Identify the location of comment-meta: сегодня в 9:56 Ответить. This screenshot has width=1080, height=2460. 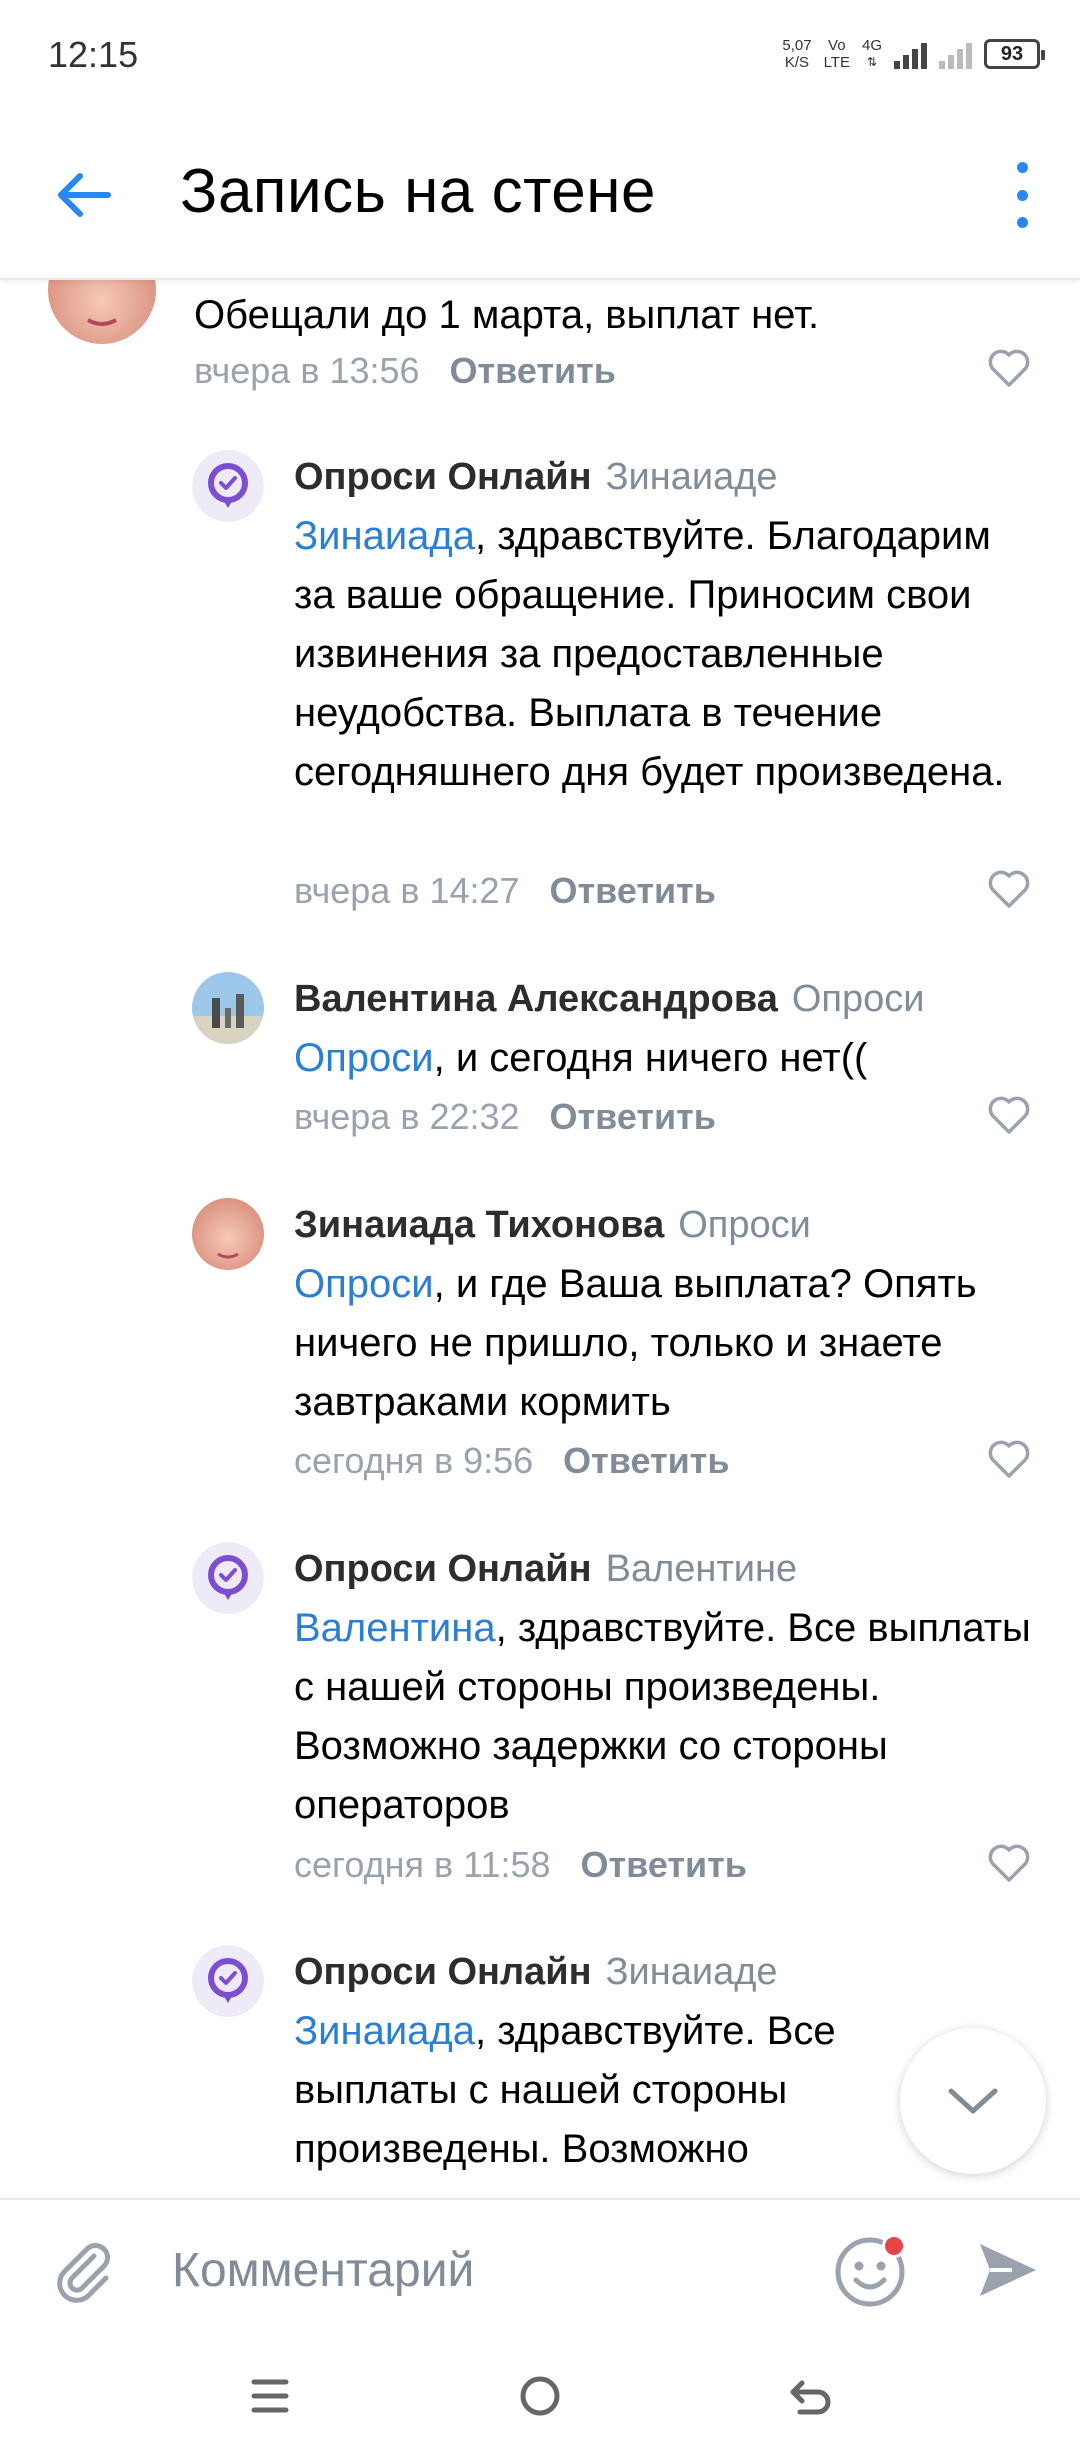
(512, 1461).